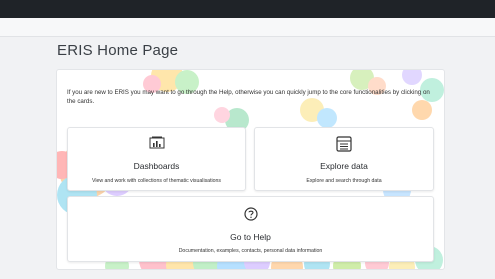 The image size is (495, 279). What do you see at coordinates (156, 142) in the screenshot?
I see `dashboard-chart-icon` at bounding box center [156, 142].